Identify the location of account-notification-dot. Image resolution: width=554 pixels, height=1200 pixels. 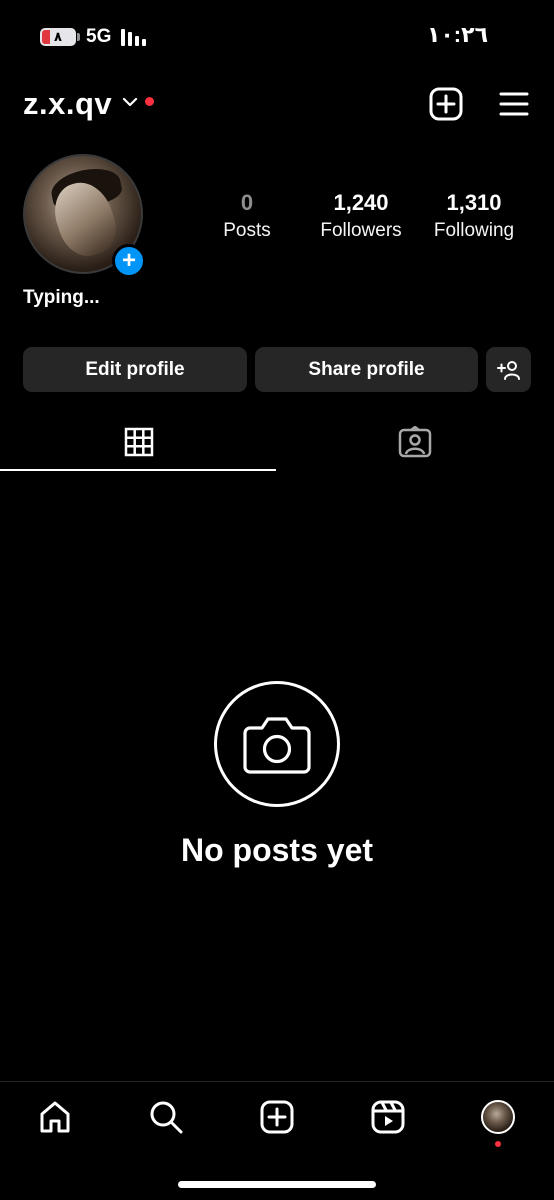
(149, 101).